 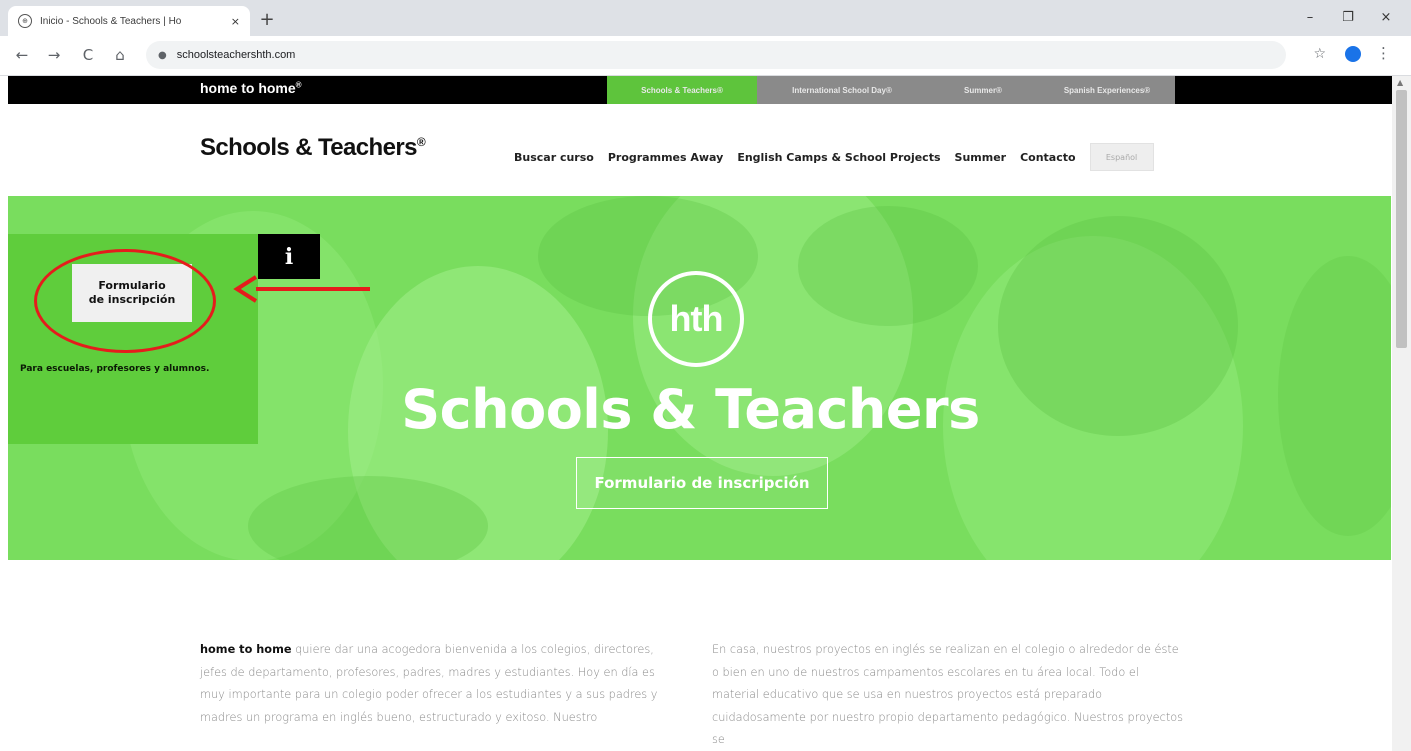 What do you see at coordinates (1386, 17) in the screenshot?
I see `close-window-button: ×` at bounding box center [1386, 17].